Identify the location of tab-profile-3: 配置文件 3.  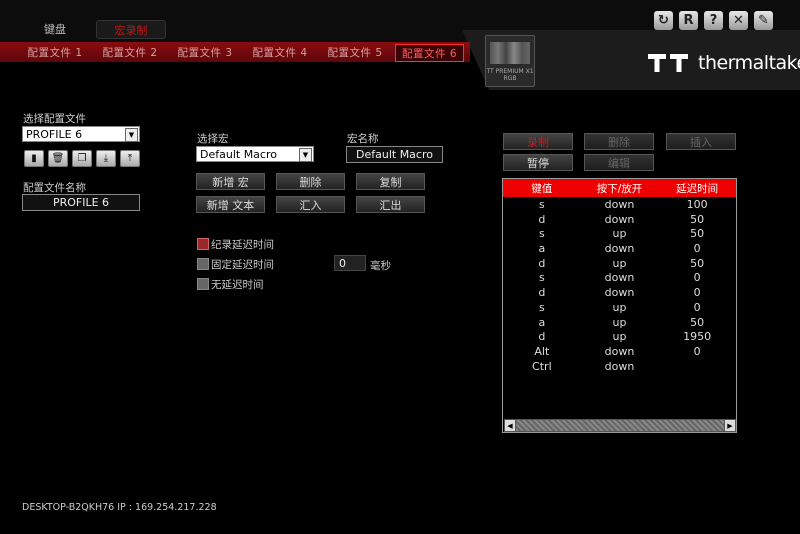
(205, 52).